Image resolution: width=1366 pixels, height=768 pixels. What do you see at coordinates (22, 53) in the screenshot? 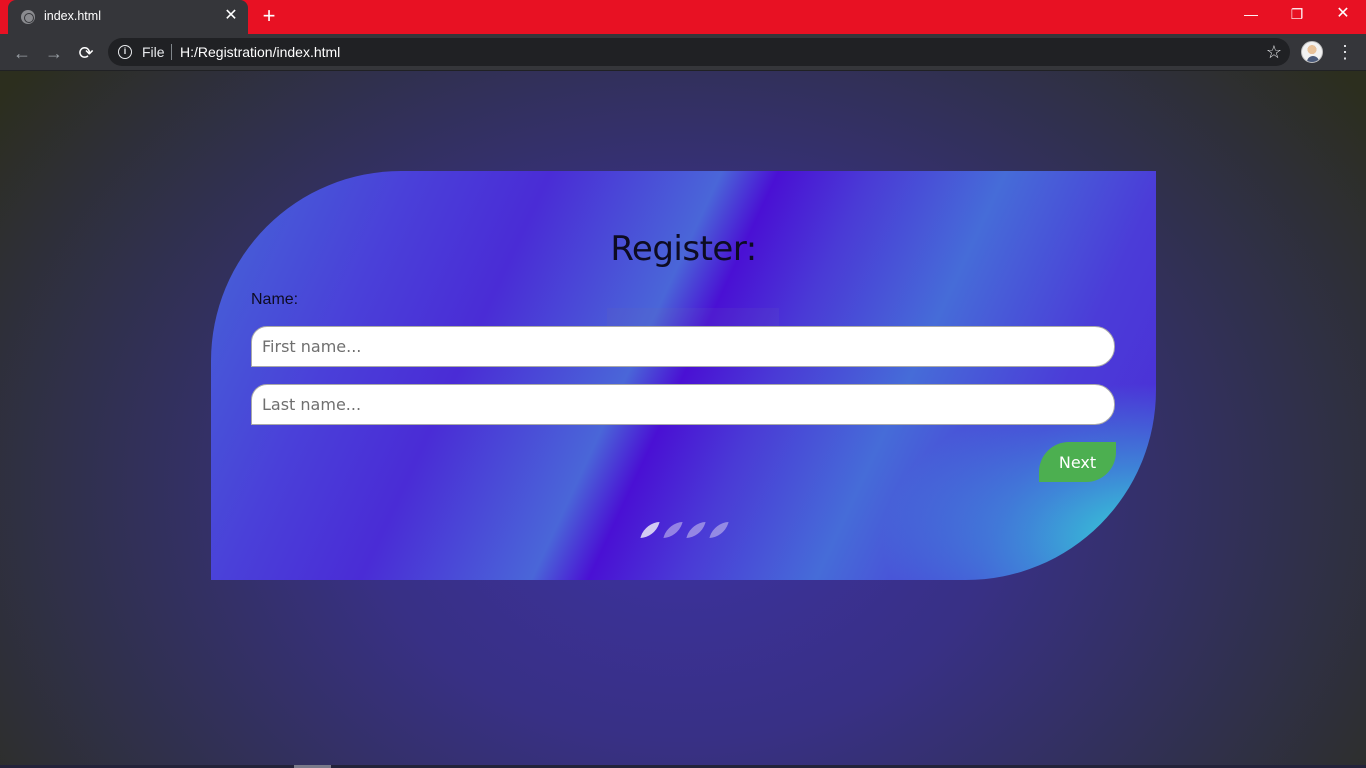
I see `back-arrow-icon: ←` at bounding box center [22, 53].